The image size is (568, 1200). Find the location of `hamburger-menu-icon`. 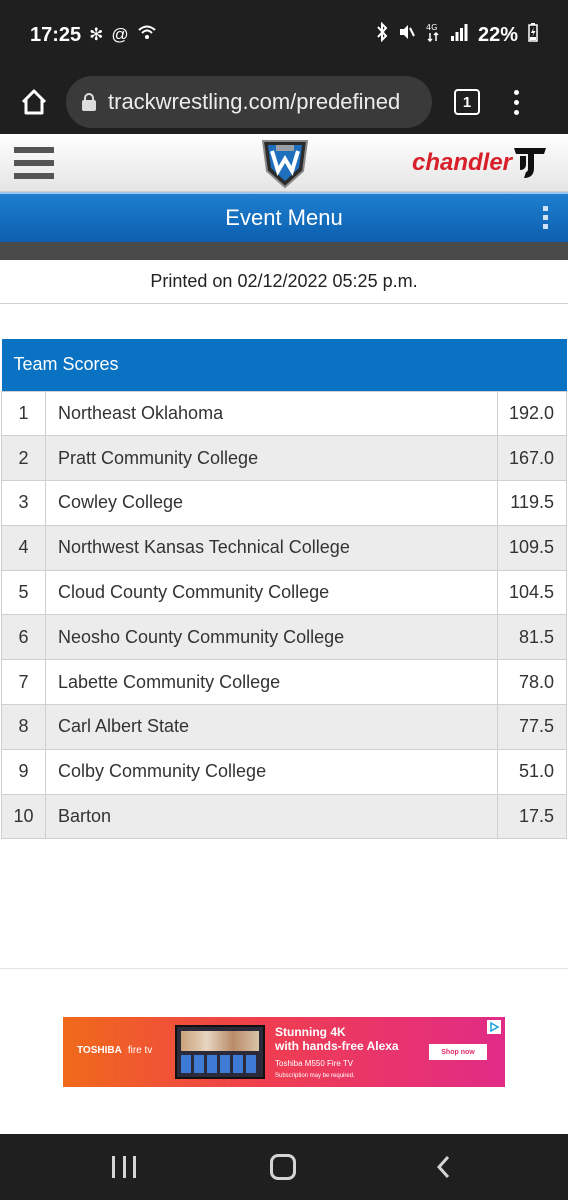

hamburger-menu-icon is located at coordinates (34, 163).